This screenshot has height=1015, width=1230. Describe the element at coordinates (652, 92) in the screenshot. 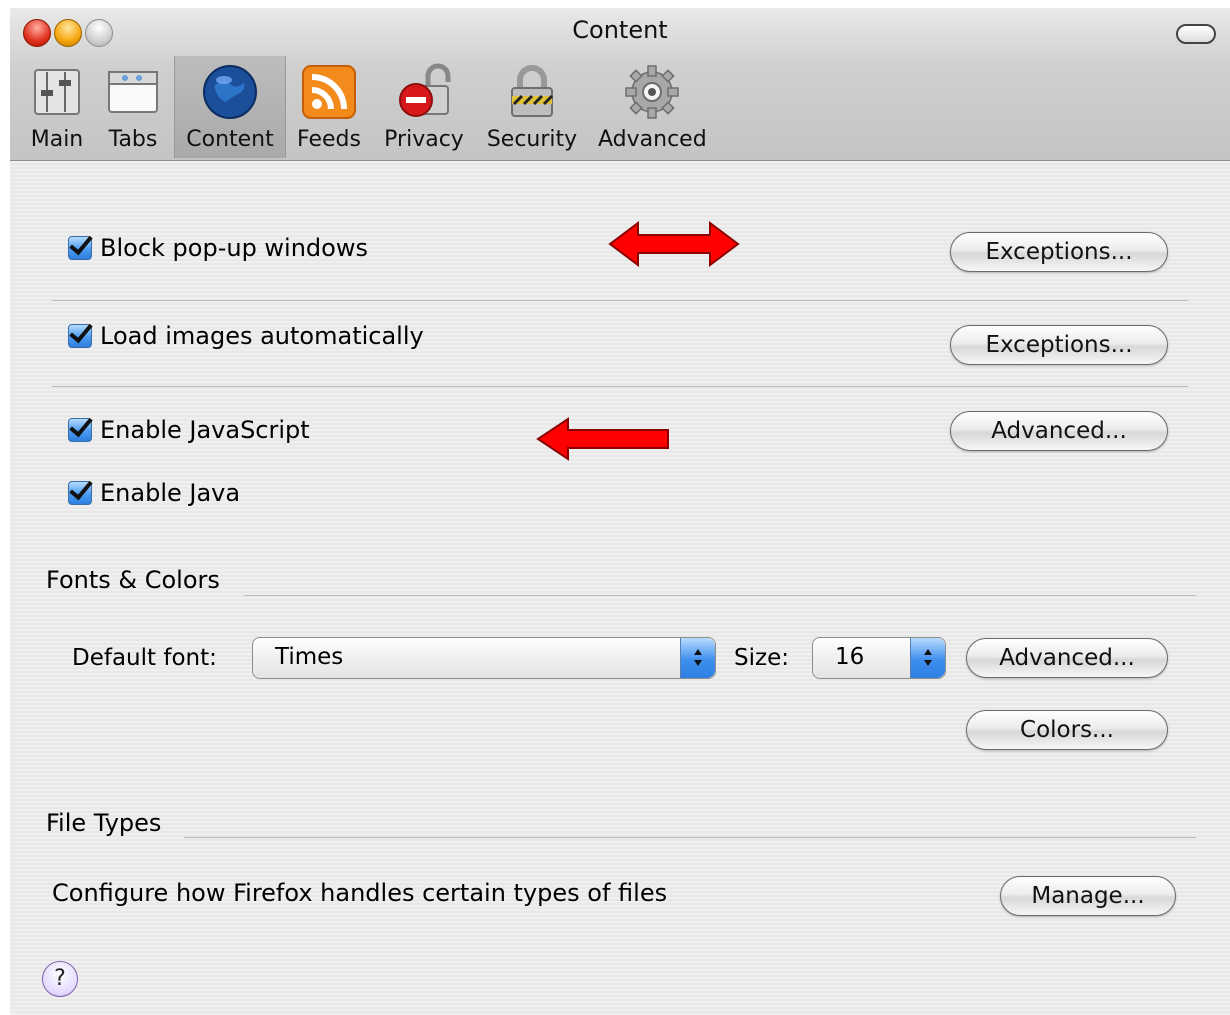

I see `gear-icon` at that location.